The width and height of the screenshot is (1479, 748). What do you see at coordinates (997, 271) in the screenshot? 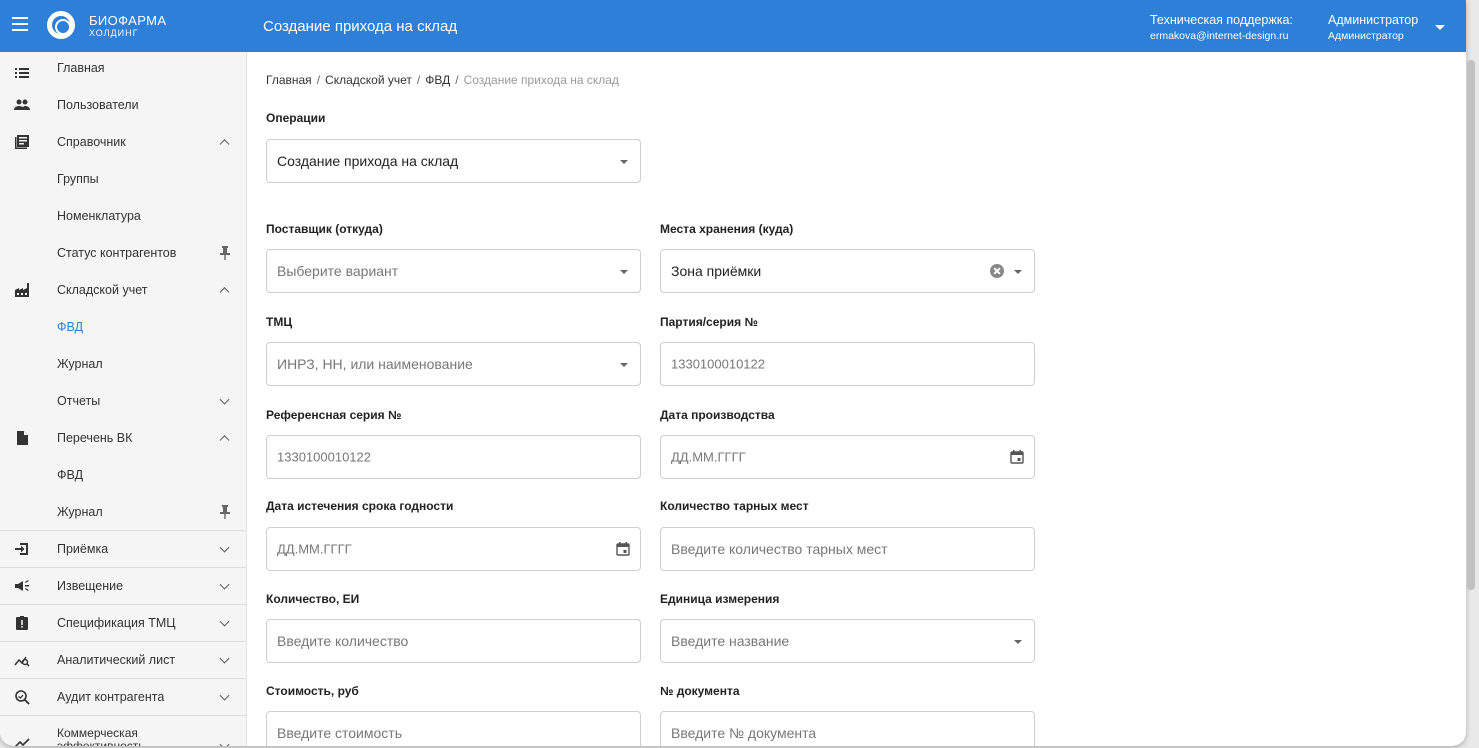
I see `clear-icon` at bounding box center [997, 271].